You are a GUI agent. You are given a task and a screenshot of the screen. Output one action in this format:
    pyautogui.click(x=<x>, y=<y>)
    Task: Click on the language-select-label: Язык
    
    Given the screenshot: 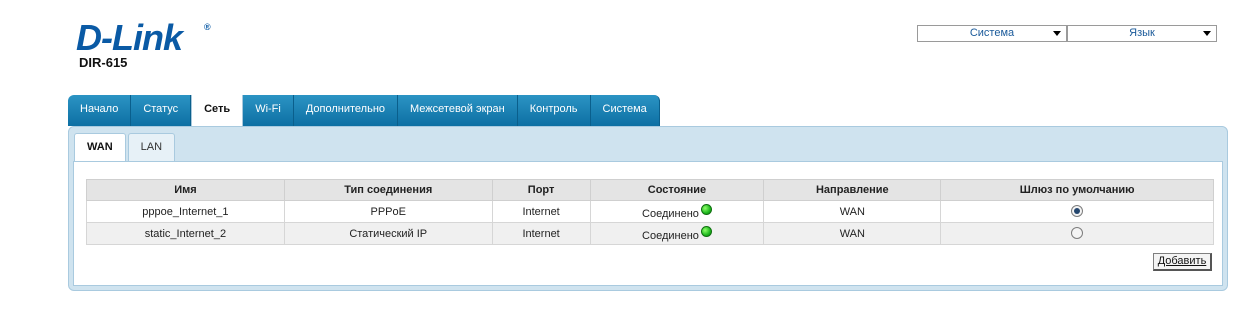 What is the action you would take?
    pyautogui.click(x=1142, y=33)
    